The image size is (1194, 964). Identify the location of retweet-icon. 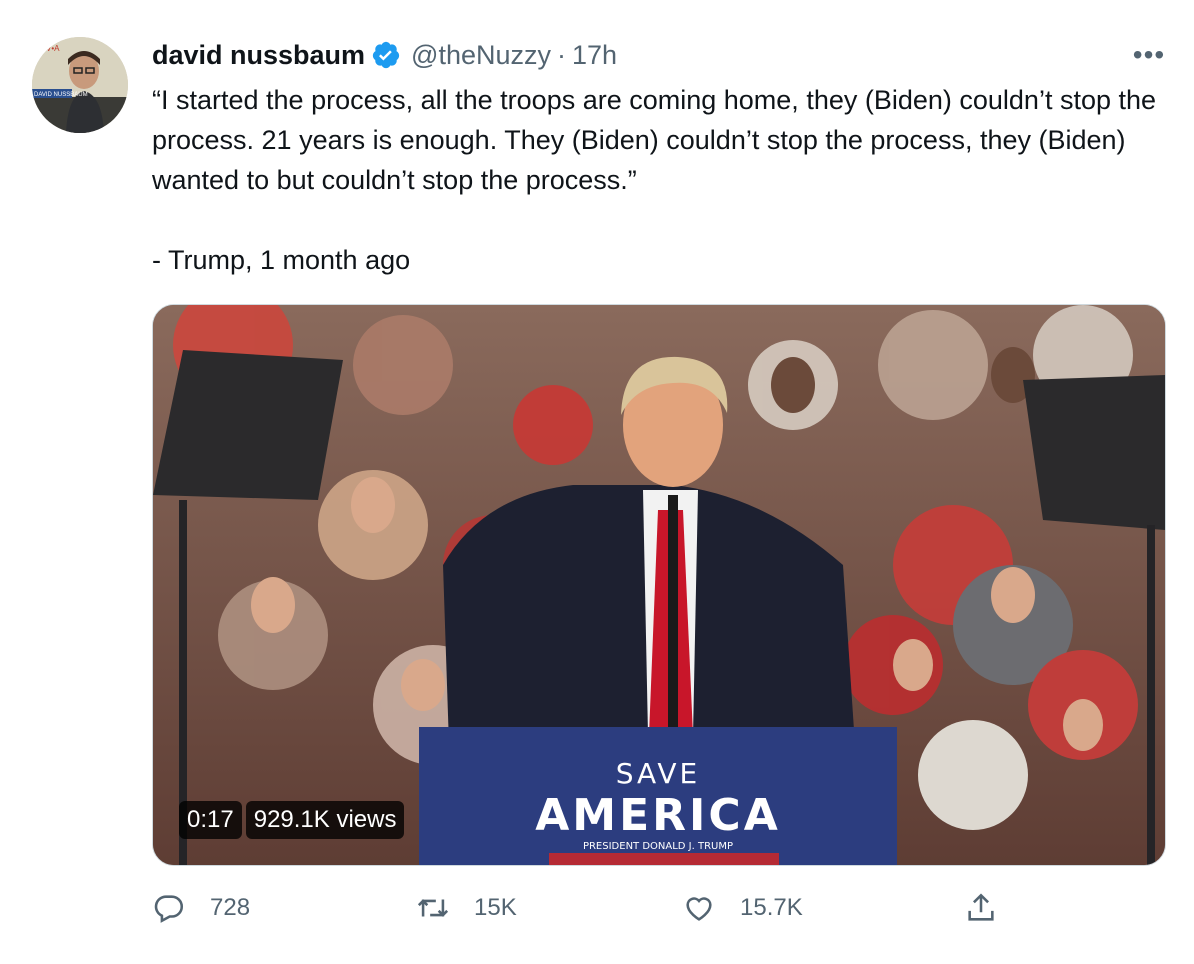
(433, 908).